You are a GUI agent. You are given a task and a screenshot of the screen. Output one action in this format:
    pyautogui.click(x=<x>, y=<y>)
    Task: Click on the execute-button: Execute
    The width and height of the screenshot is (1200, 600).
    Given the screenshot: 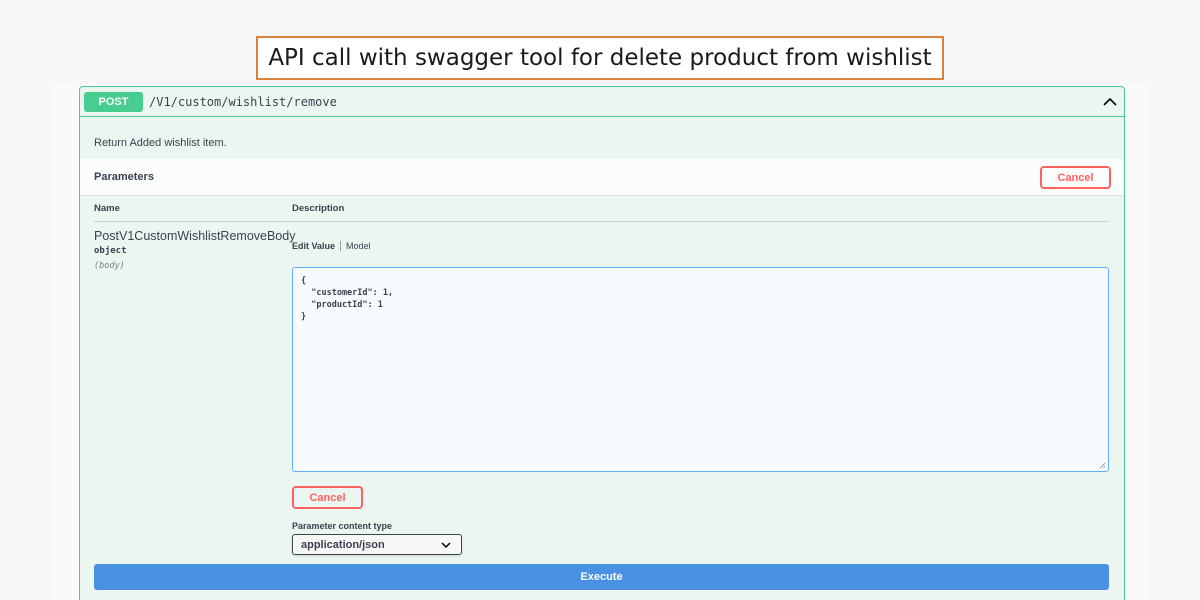 What is the action you would take?
    pyautogui.click(x=601, y=577)
    